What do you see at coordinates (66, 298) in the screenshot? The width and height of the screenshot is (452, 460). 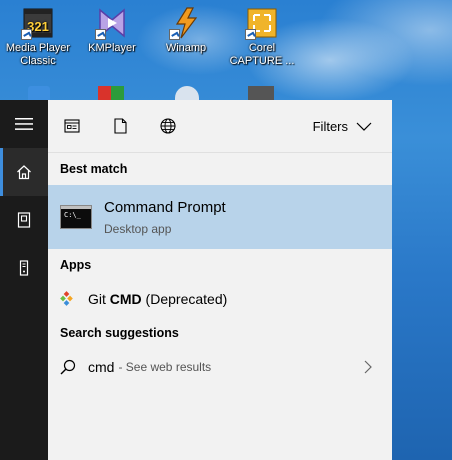 I see `git-icon` at bounding box center [66, 298].